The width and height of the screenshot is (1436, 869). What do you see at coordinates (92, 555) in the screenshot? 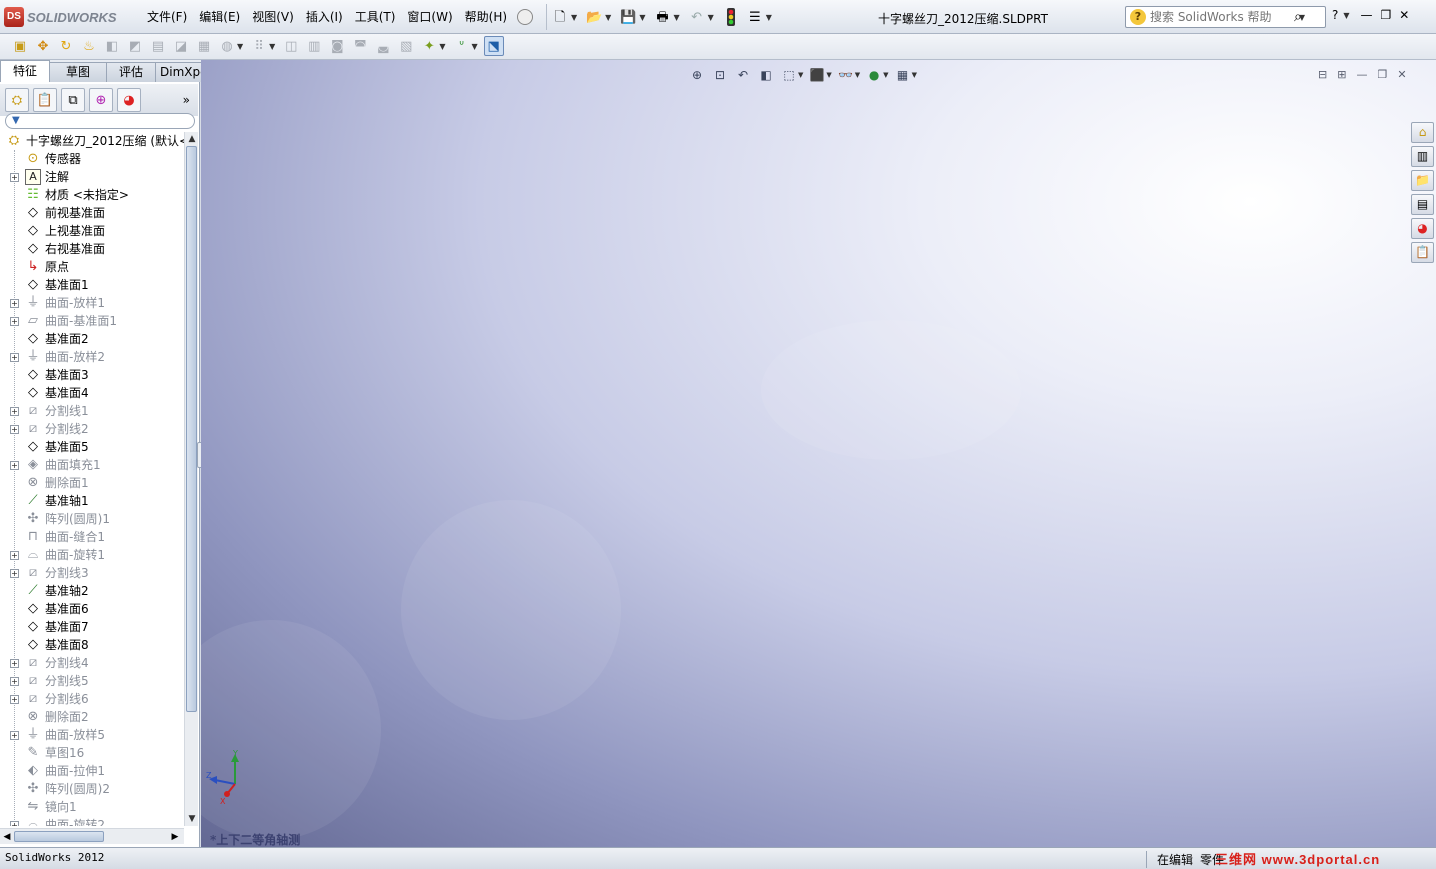
I see `tree-item: + ⌓ 曲面-旋转1` at bounding box center [92, 555].